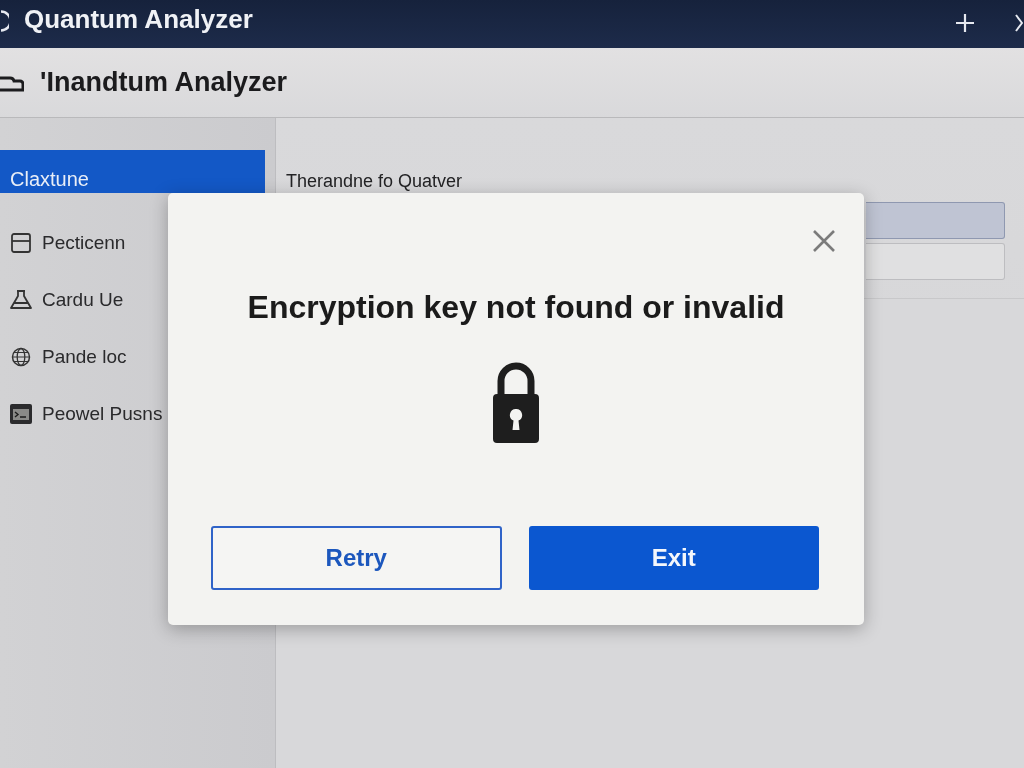 The width and height of the screenshot is (1024, 768). Describe the element at coordinates (356, 558) in the screenshot. I see `retry-button: Retry` at that location.